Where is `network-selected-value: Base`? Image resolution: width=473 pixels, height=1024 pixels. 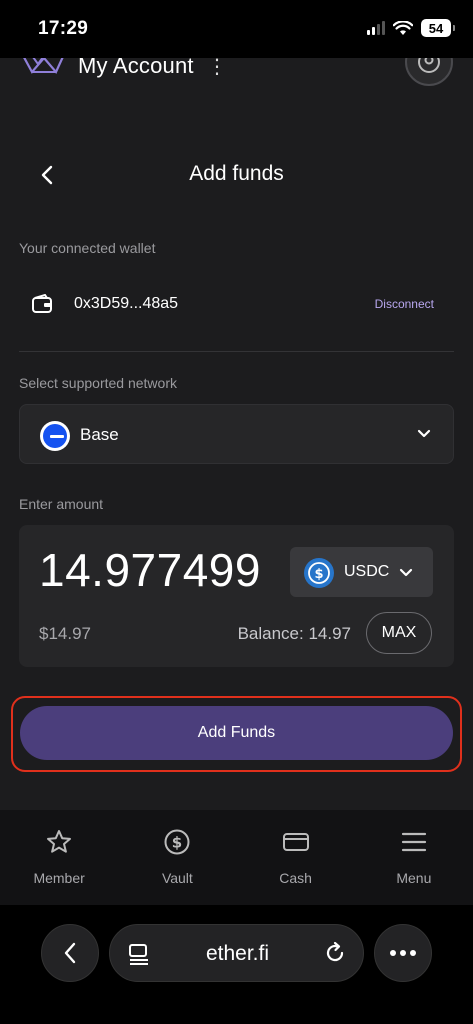
network-selected-value: Base is located at coordinates (99, 434).